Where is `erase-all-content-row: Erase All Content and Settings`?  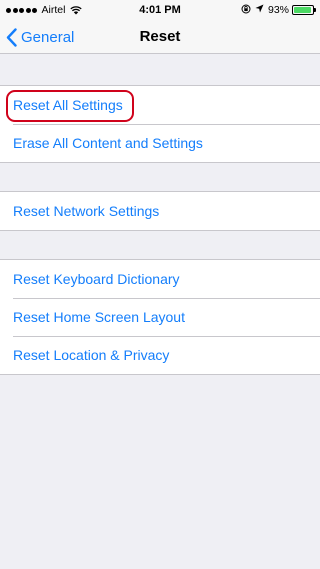 erase-all-content-row: Erase All Content and Settings is located at coordinates (160, 143).